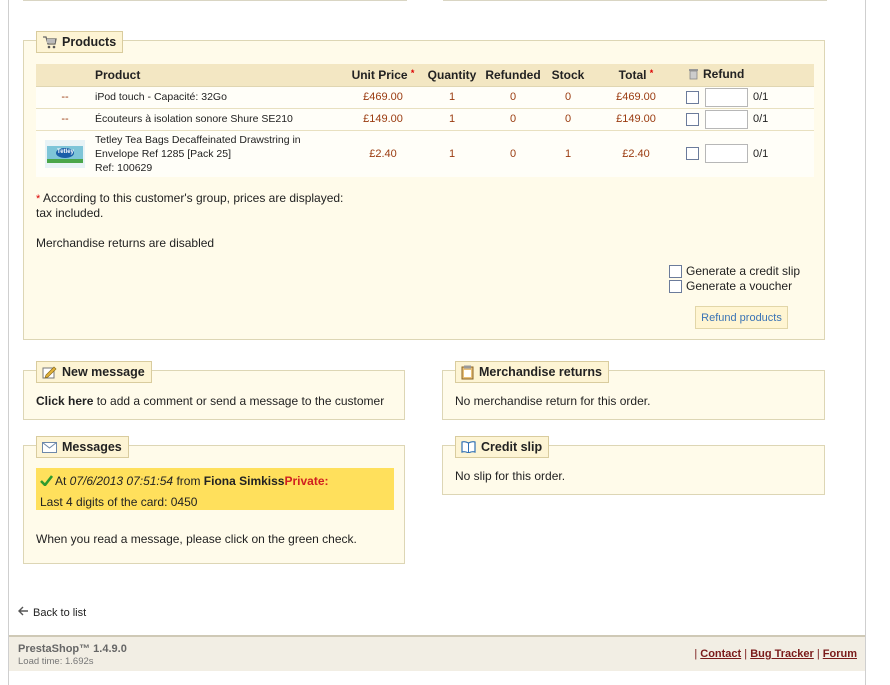 The height and width of the screenshot is (685, 890). What do you see at coordinates (675, 271) in the screenshot?
I see `credit-slip-checkbox` at bounding box center [675, 271].